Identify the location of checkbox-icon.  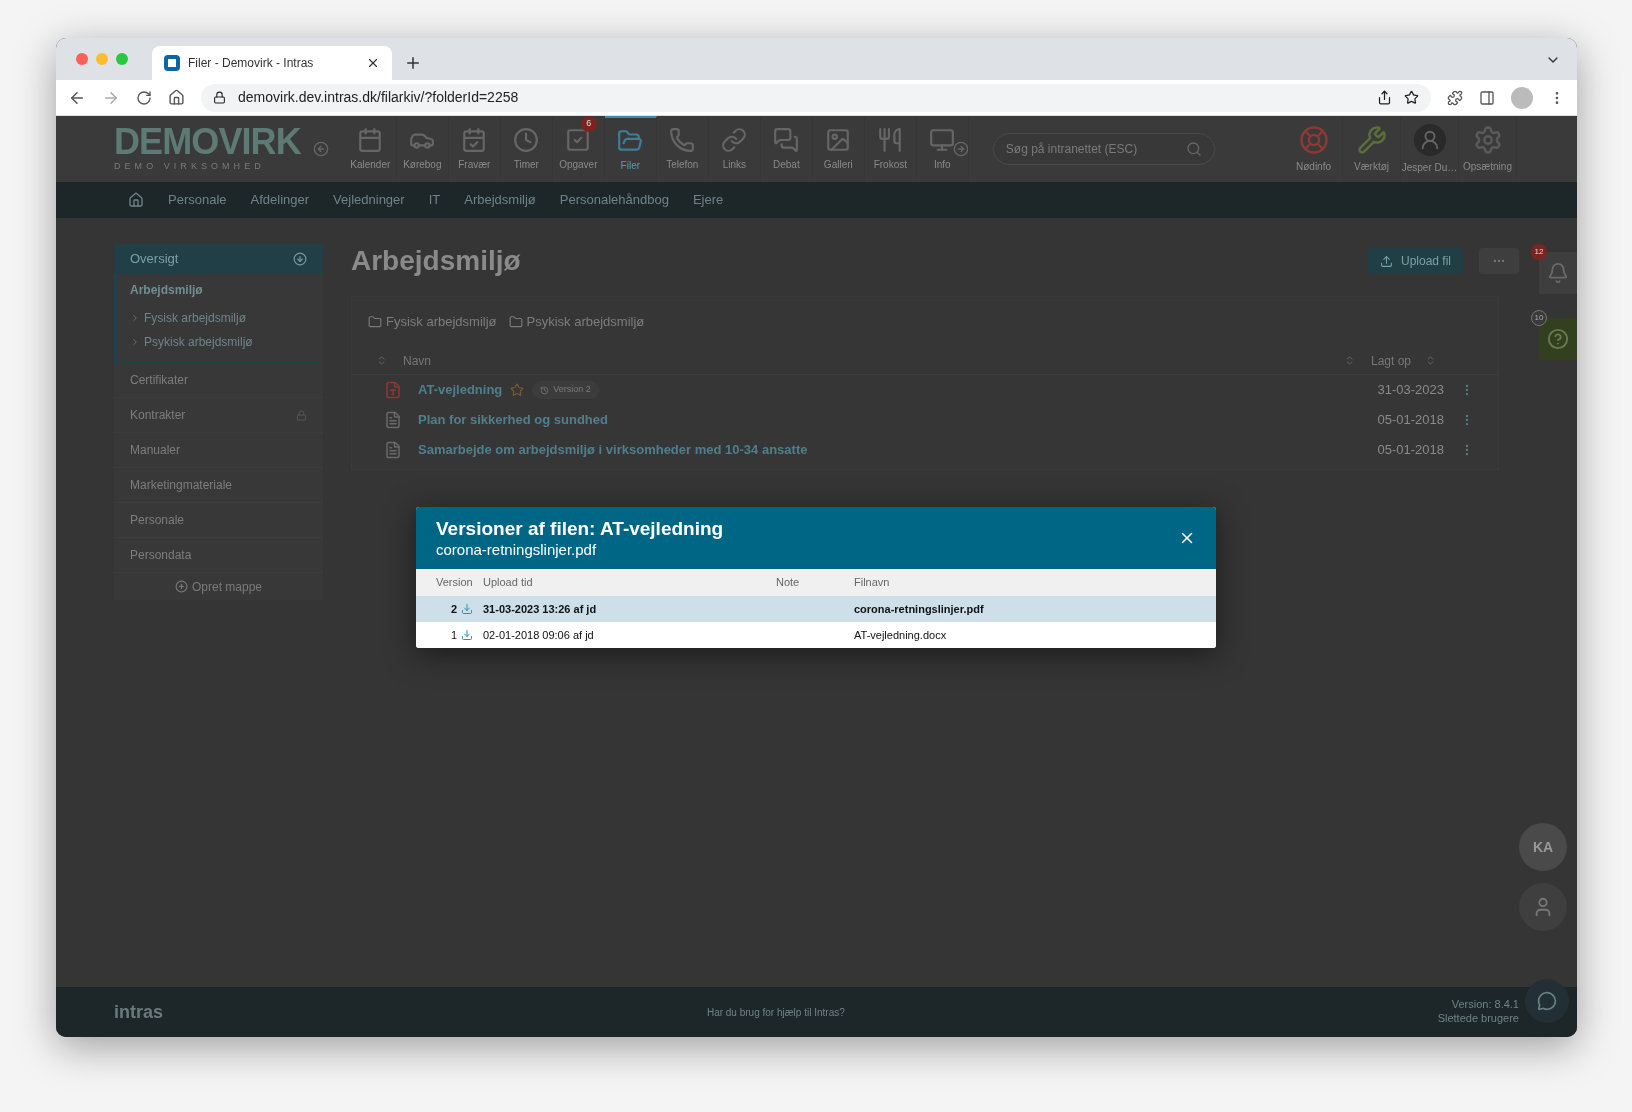
(578, 139).